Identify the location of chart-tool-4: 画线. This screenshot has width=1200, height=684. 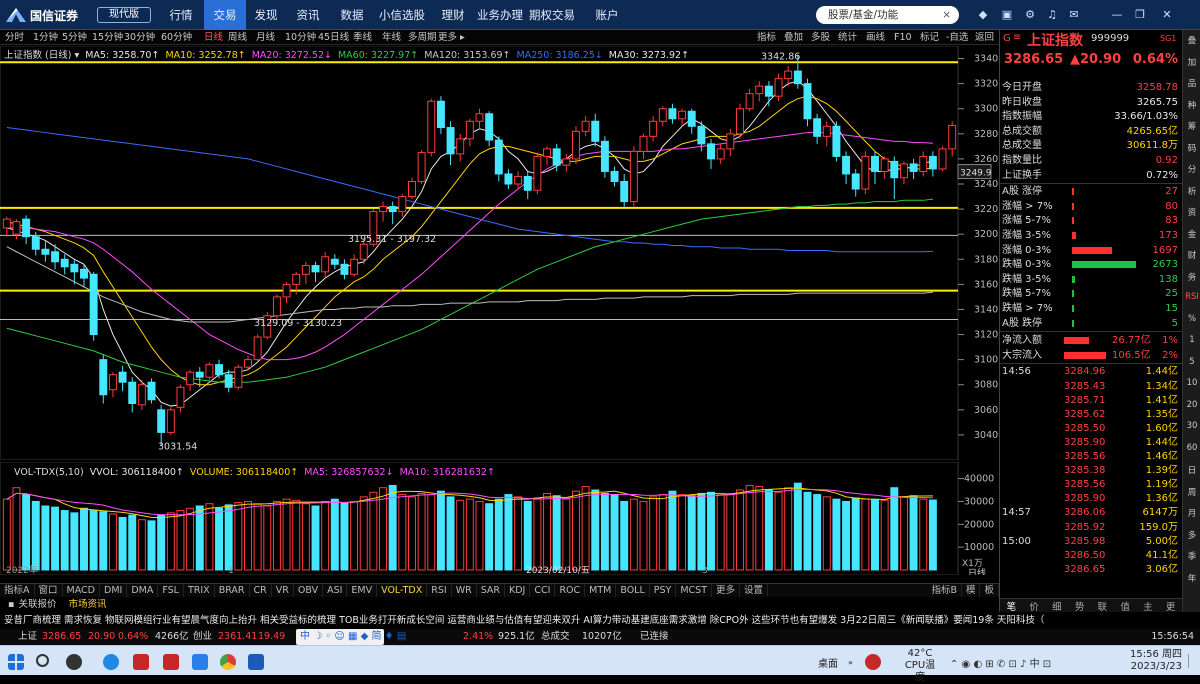
(875, 37).